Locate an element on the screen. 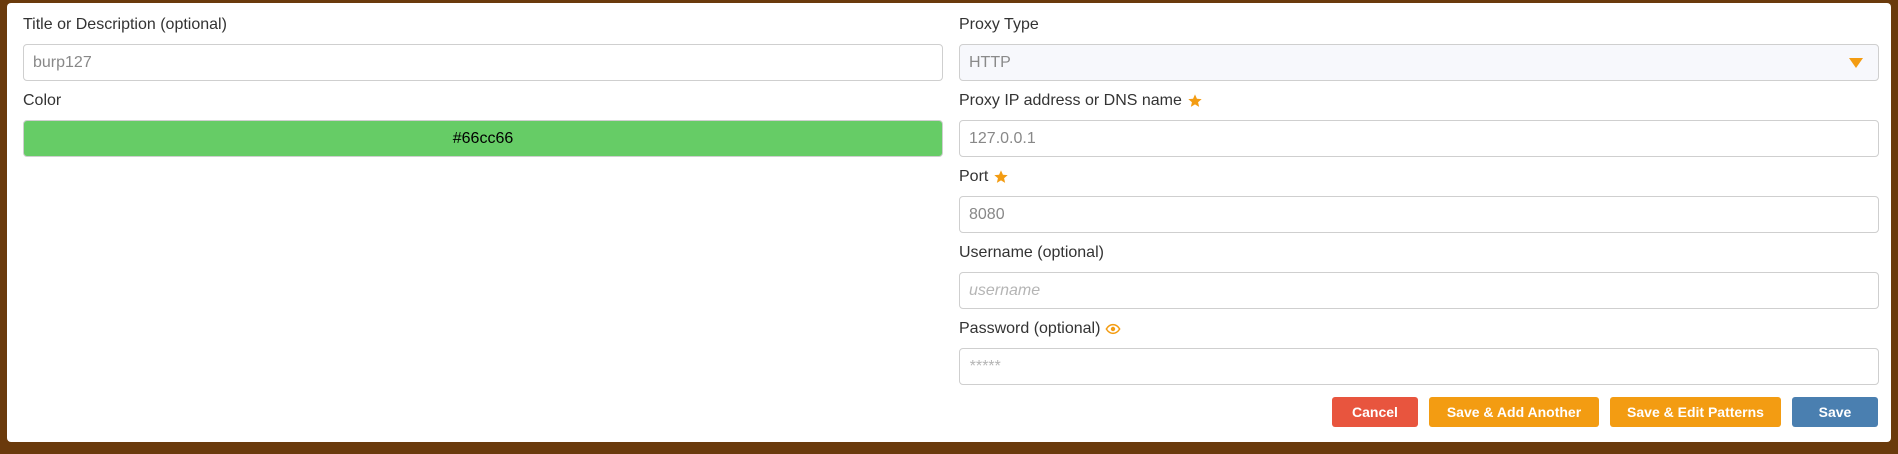 Image resolution: width=1898 pixels, height=454 pixels. save-button: Save is located at coordinates (1835, 412).